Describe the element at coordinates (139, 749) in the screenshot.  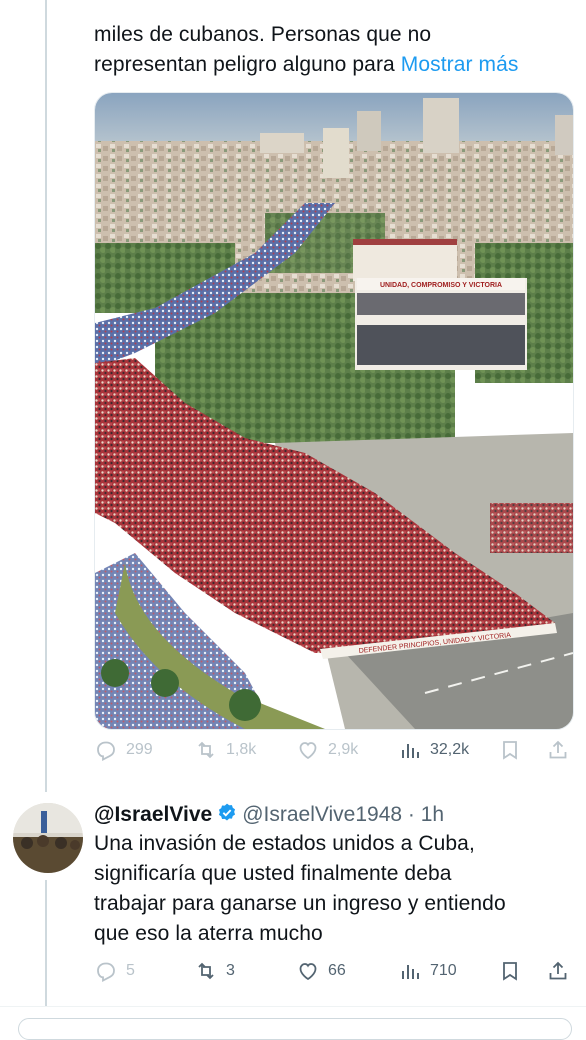
I see `reply-count: 299` at that location.